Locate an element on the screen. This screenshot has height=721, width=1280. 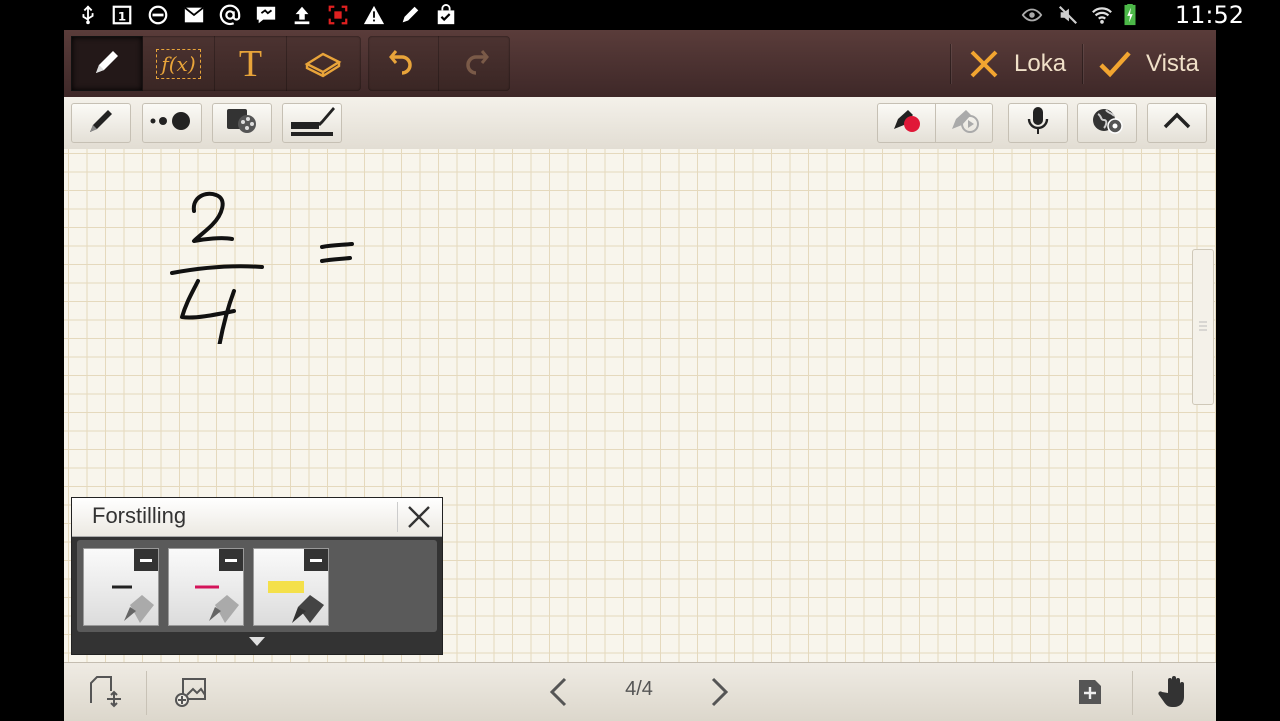
pen-preset-yellow-highlighter is located at coordinates (291, 587).